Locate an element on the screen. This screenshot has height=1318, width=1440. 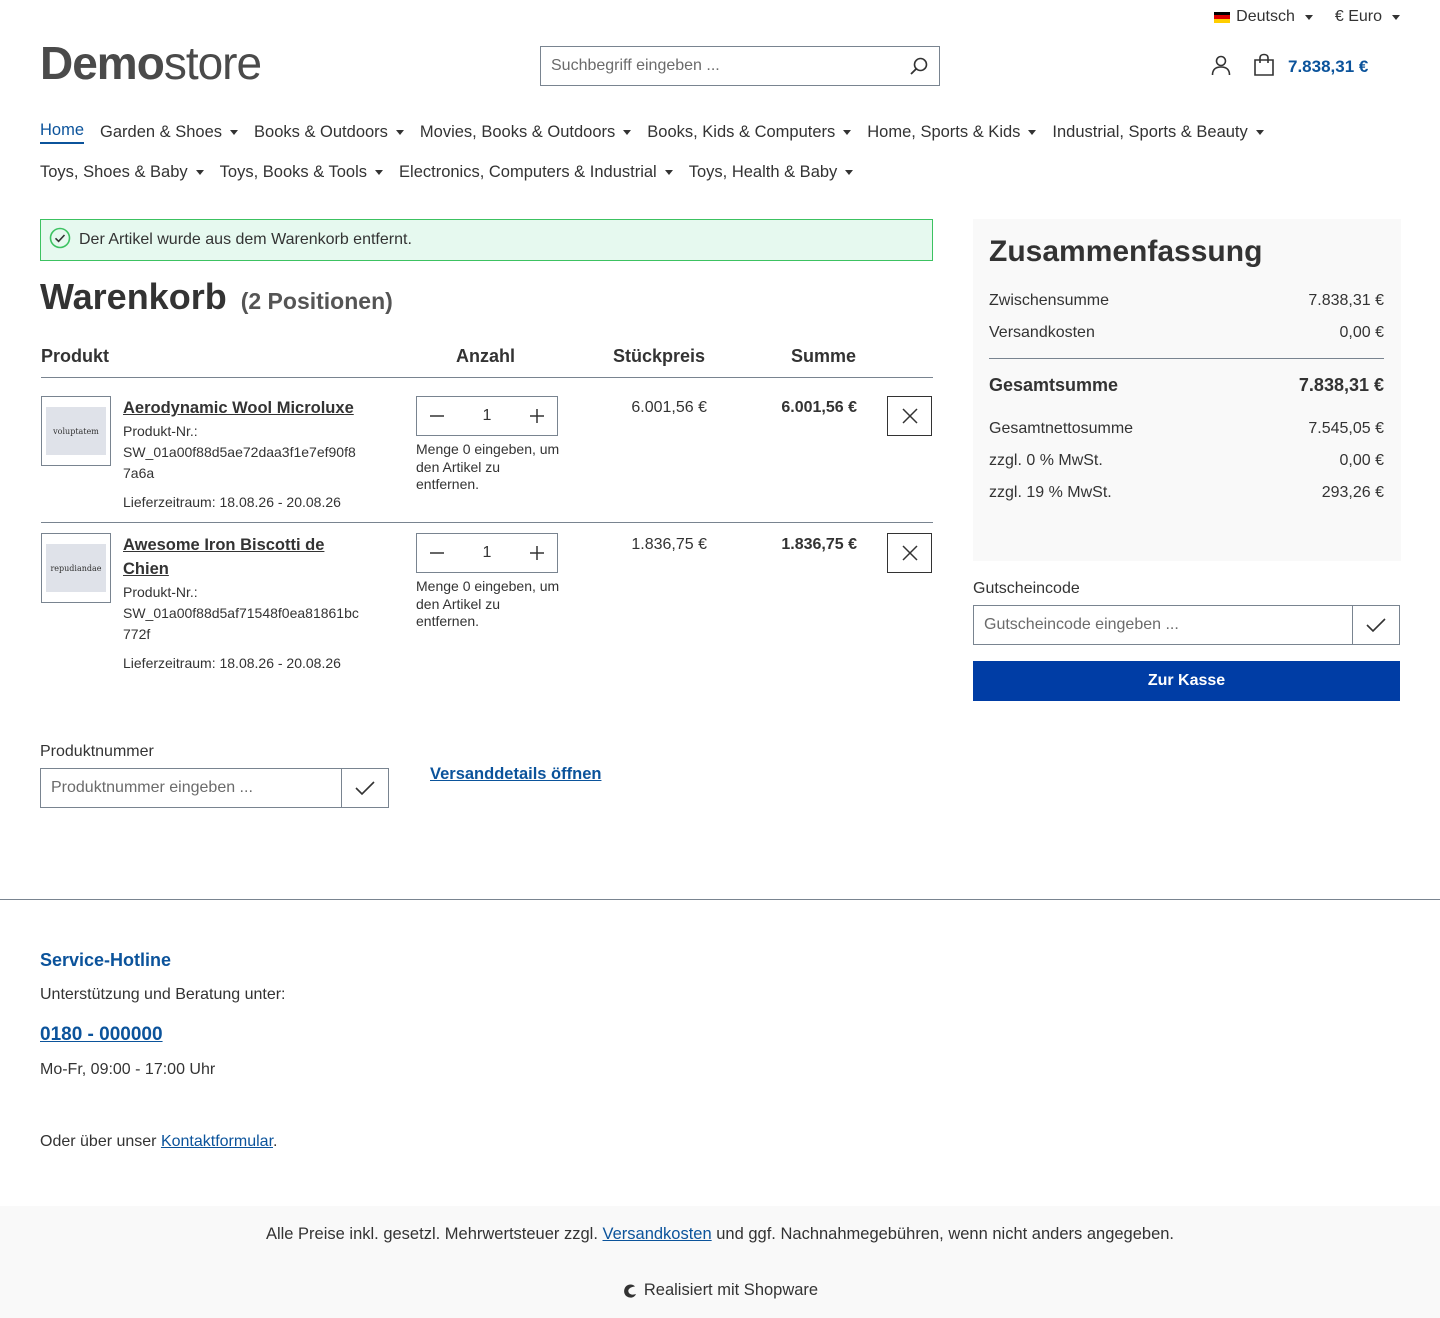
product-image: voluptatem is located at coordinates (76, 431).